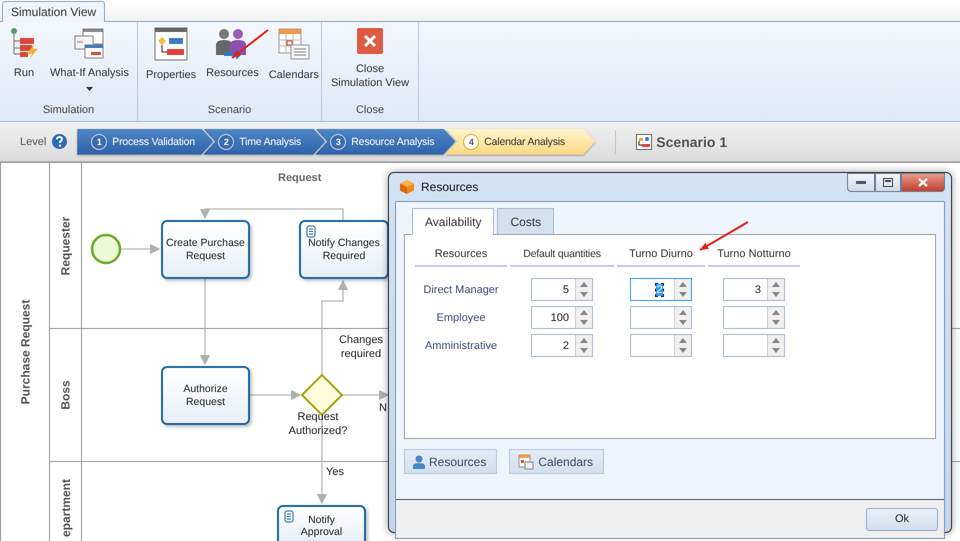  I want to click on group-label: Close, so click(370, 110).